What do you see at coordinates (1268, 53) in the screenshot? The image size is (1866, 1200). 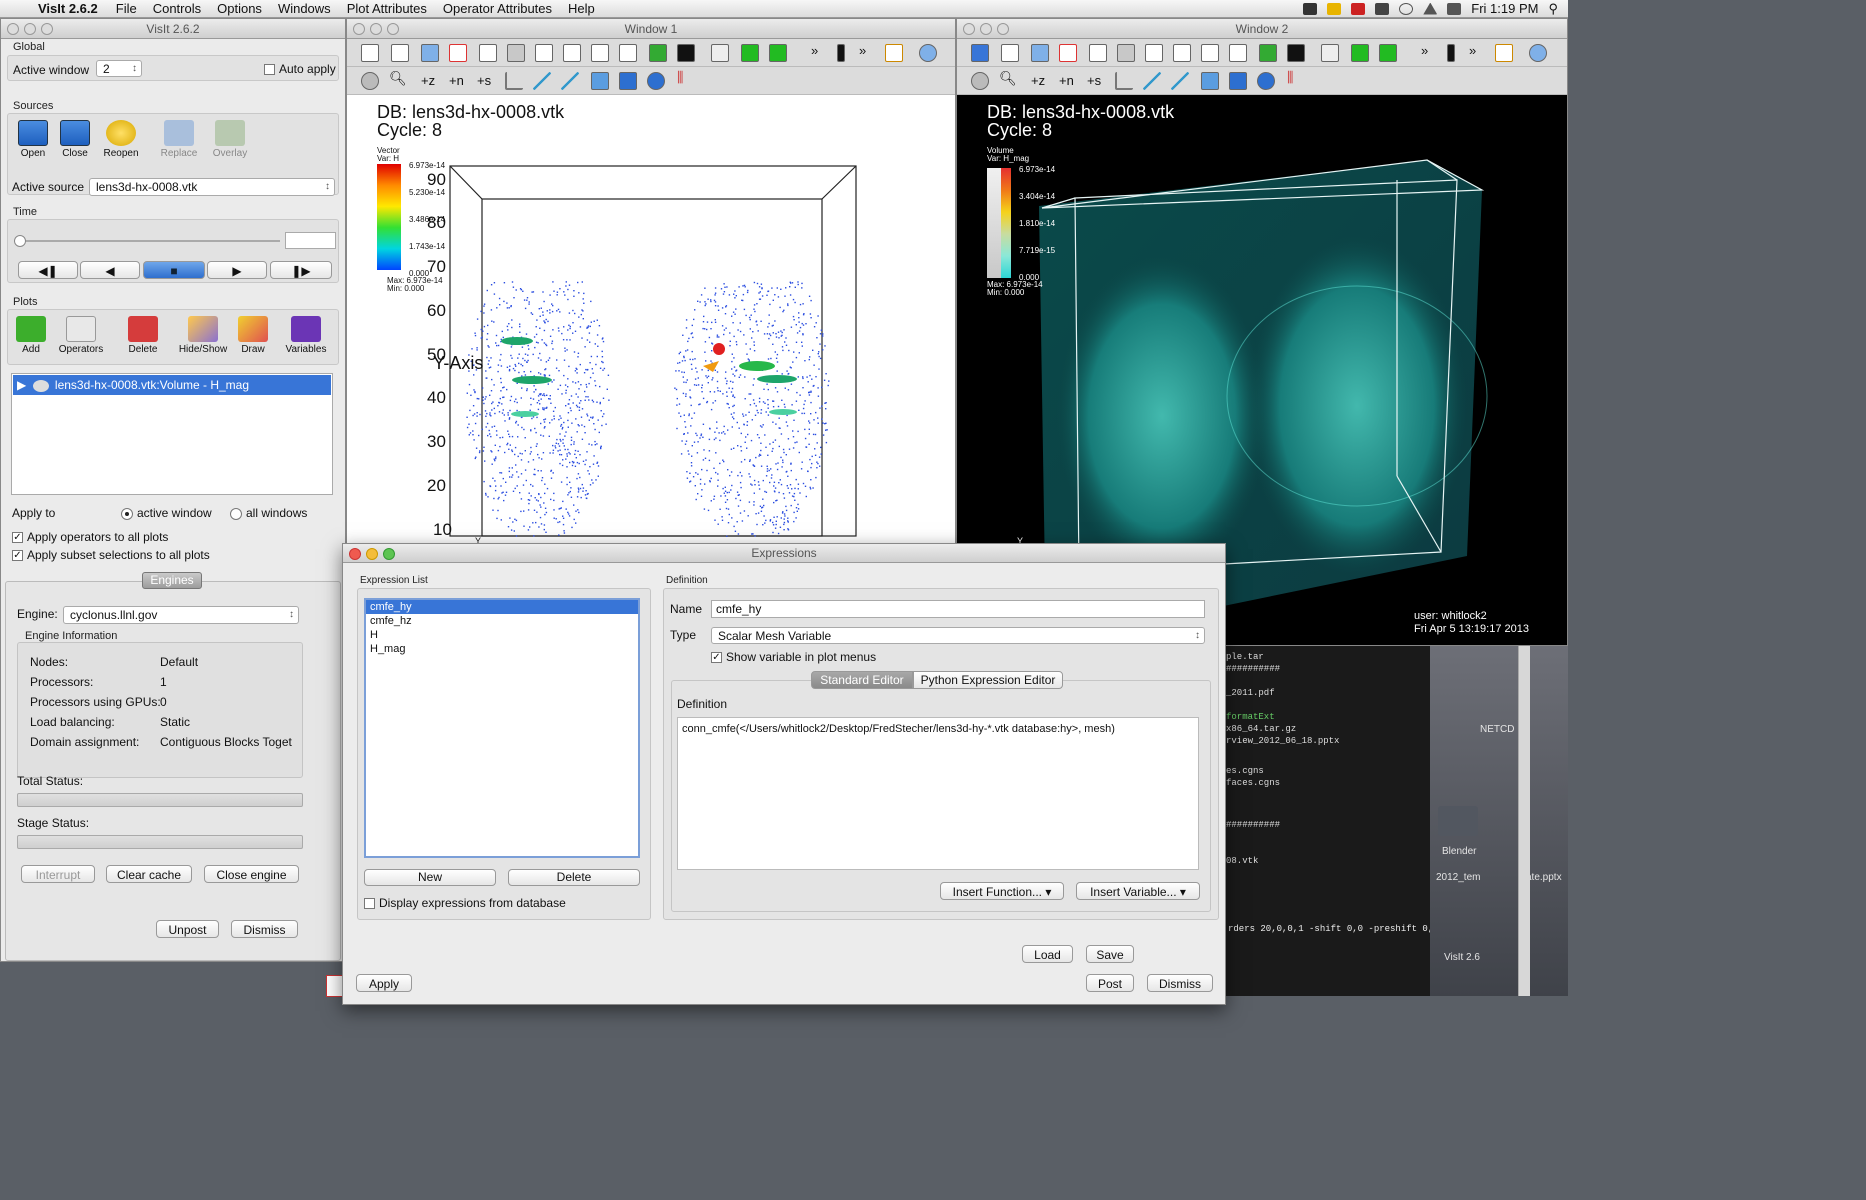 I see `toolbar-pick-icon` at bounding box center [1268, 53].